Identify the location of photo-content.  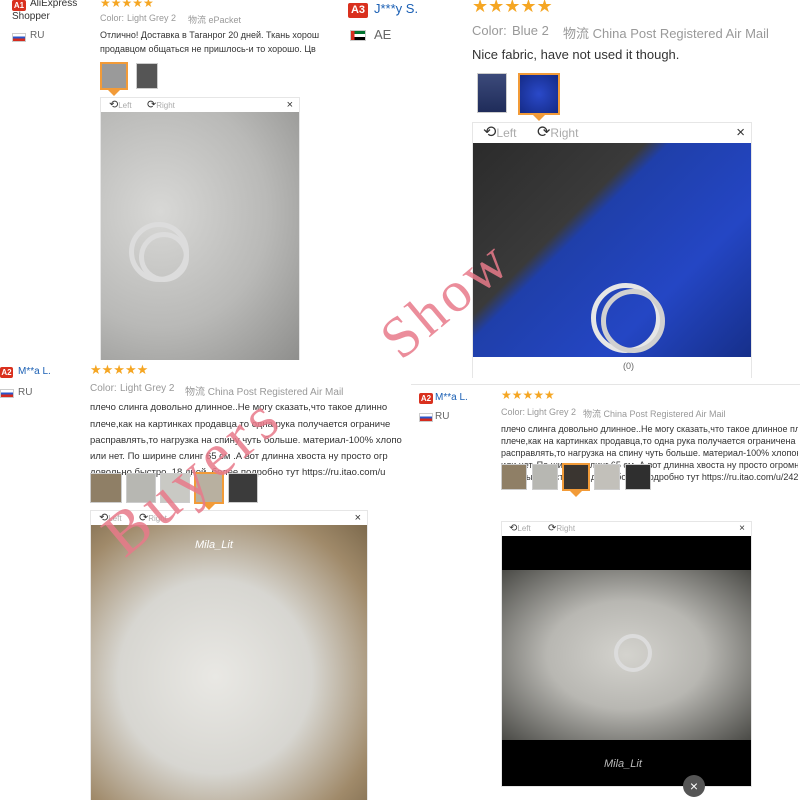
(626, 655).